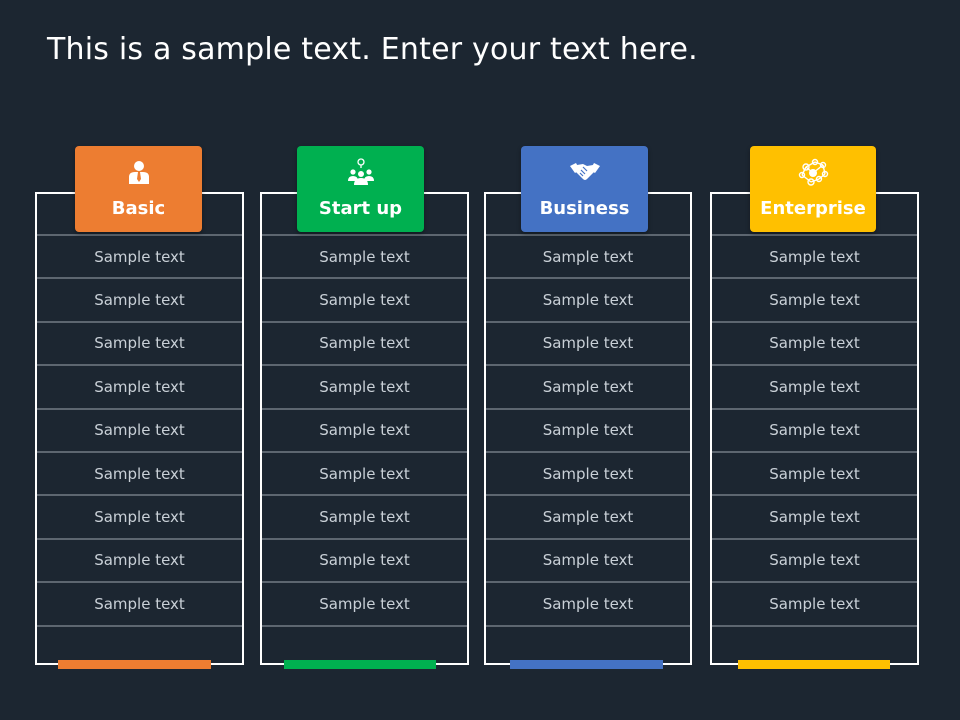  Describe the element at coordinates (360, 208) in the screenshot. I see `plan-name: Start up` at that location.